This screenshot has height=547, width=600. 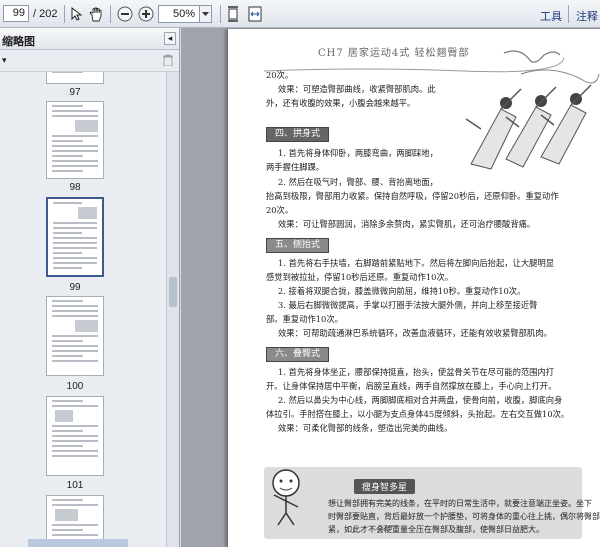 I want to click on thumbnail-label: 100, so click(x=75, y=386).